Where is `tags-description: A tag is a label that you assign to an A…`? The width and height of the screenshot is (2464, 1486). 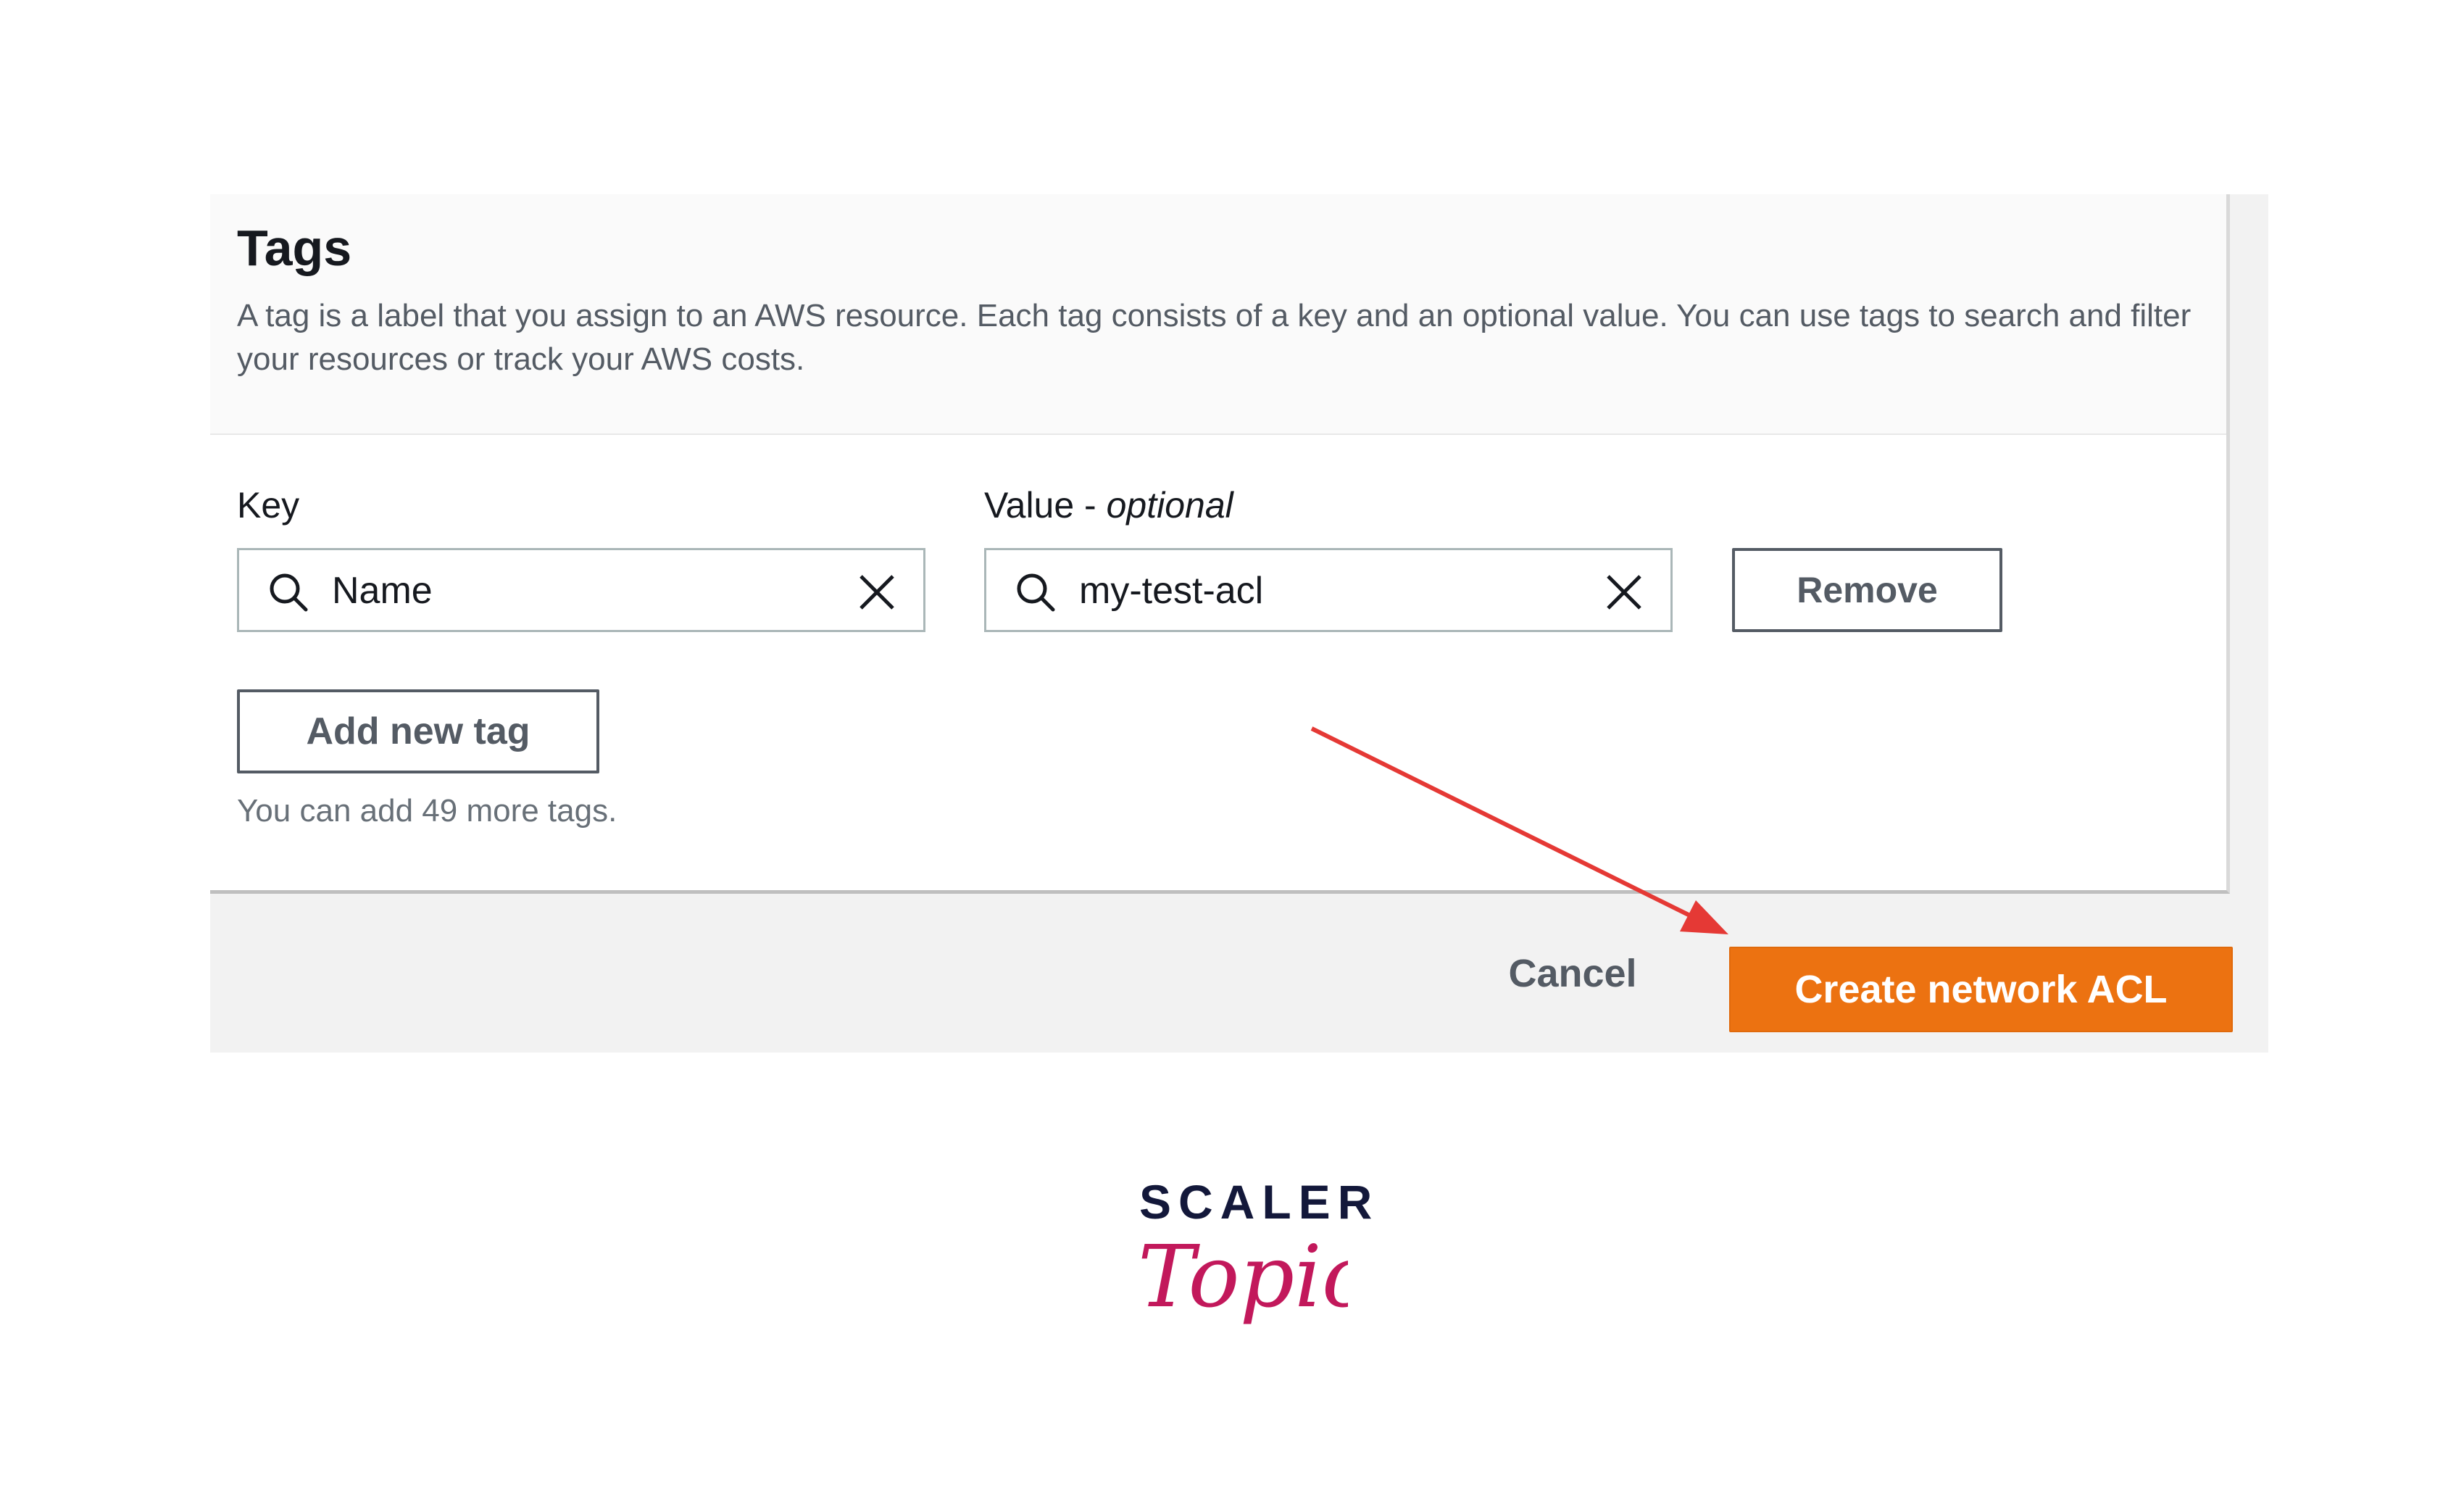 tags-description: A tag is a label that you assign to an A… is located at coordinates (1214, 337).